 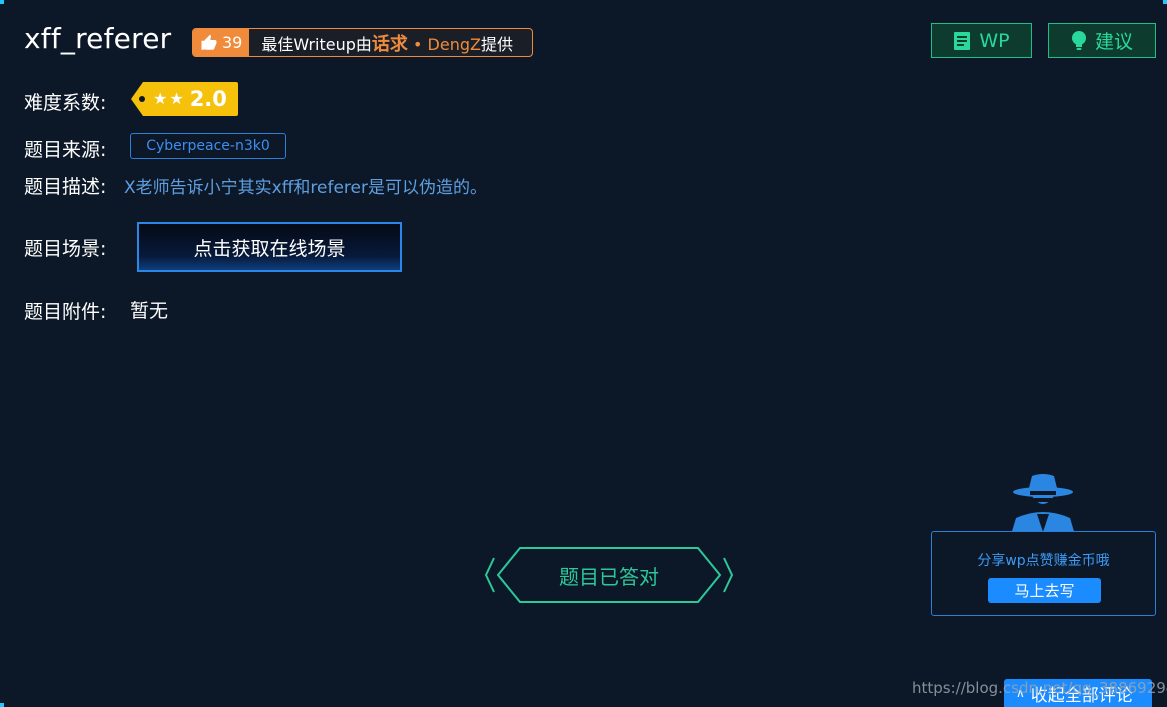 What do you see at coordinates (65, 187) in the screenshot?
I see `description-label: 题目描述:` at bounding box center [65, 187].